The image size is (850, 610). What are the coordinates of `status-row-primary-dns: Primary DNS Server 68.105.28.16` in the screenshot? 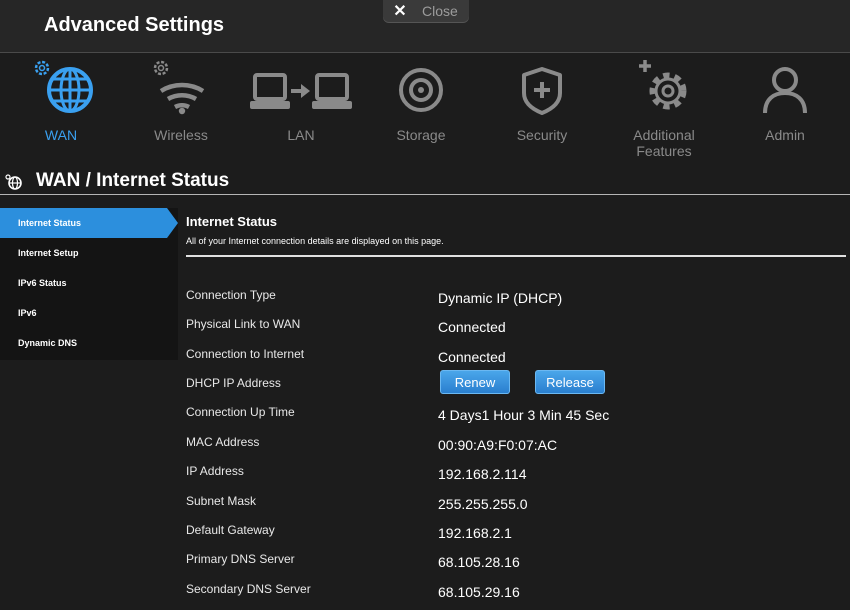 It's located at (506, 562).